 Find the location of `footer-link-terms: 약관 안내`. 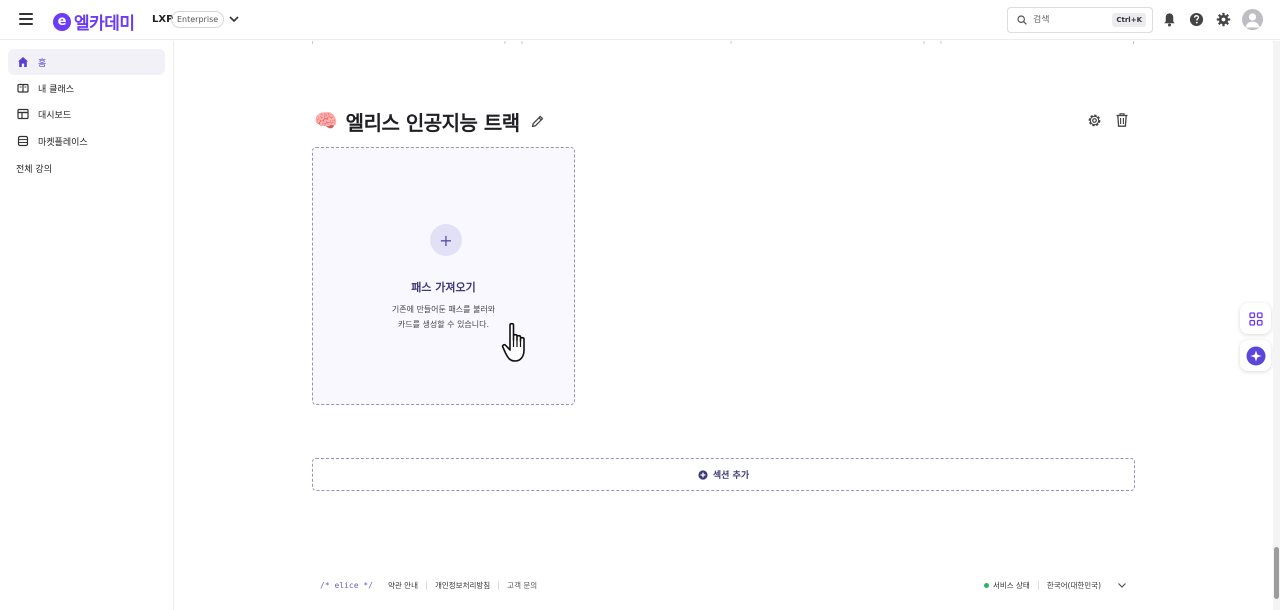

footer-link-terms: 약관 안내 is located at coordinates (403, 585).